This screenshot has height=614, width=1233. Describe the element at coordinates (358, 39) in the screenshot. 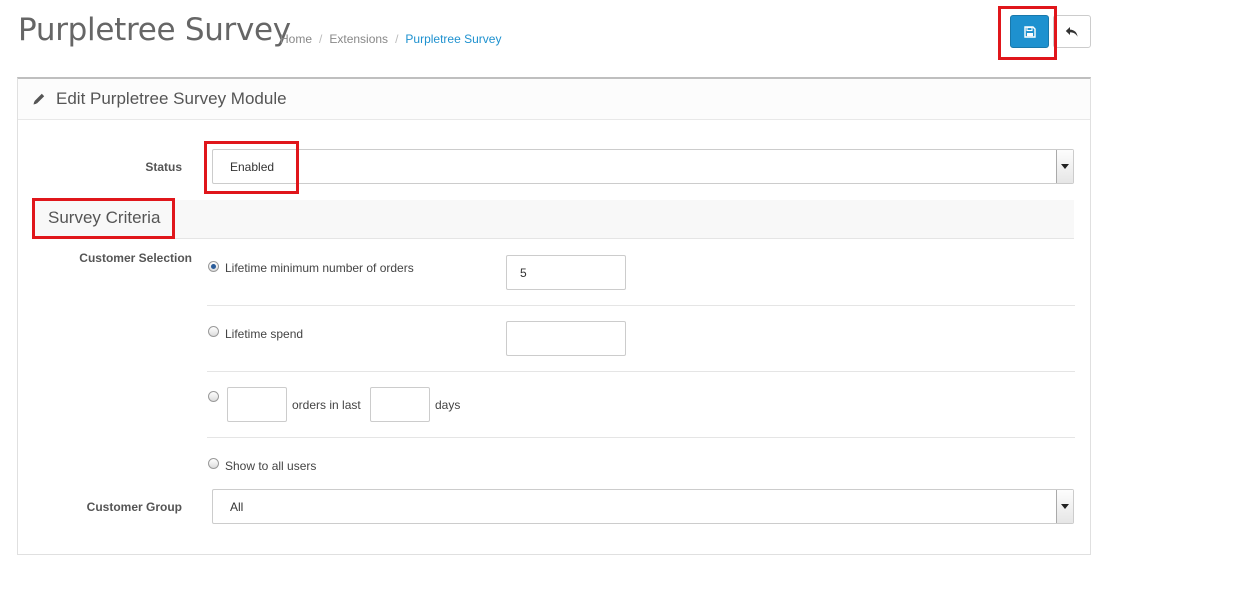

I see `breadcrumb-extensions: Extensions` at that location.